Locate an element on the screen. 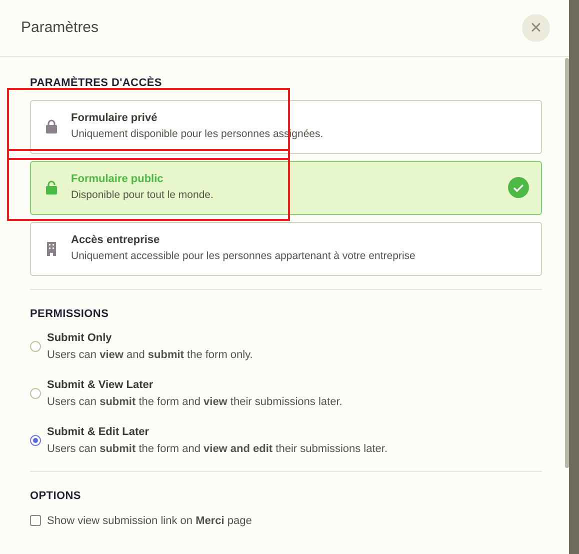 The height and width of the screenshot is (554, 579). section-heading: PERMISSIONS is located at coordinates (70, 314).